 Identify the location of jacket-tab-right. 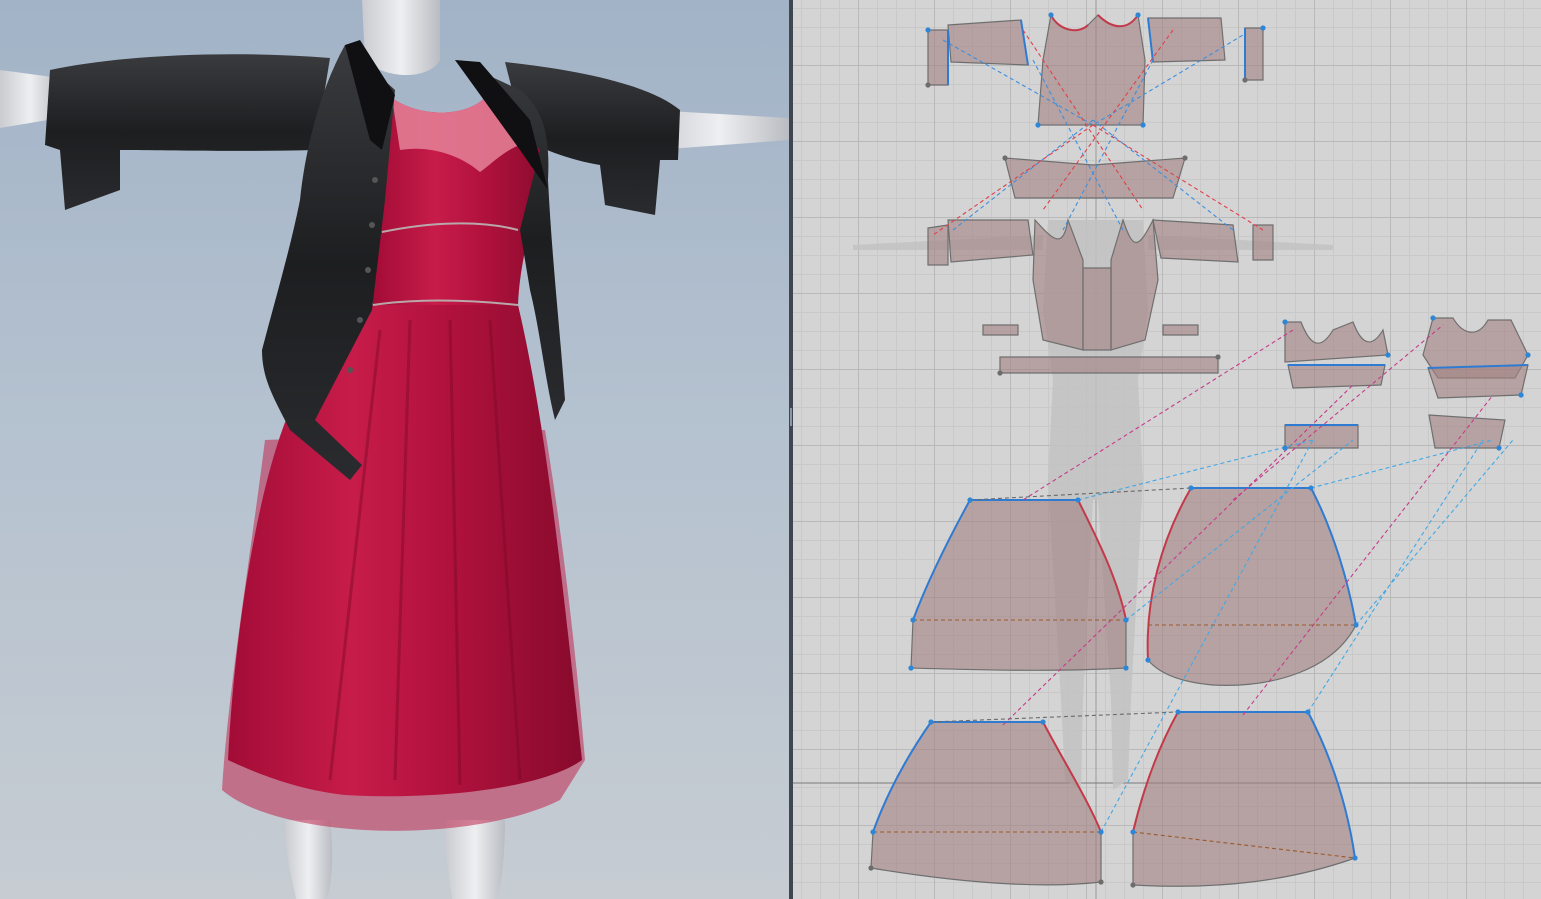
(1180, 330).